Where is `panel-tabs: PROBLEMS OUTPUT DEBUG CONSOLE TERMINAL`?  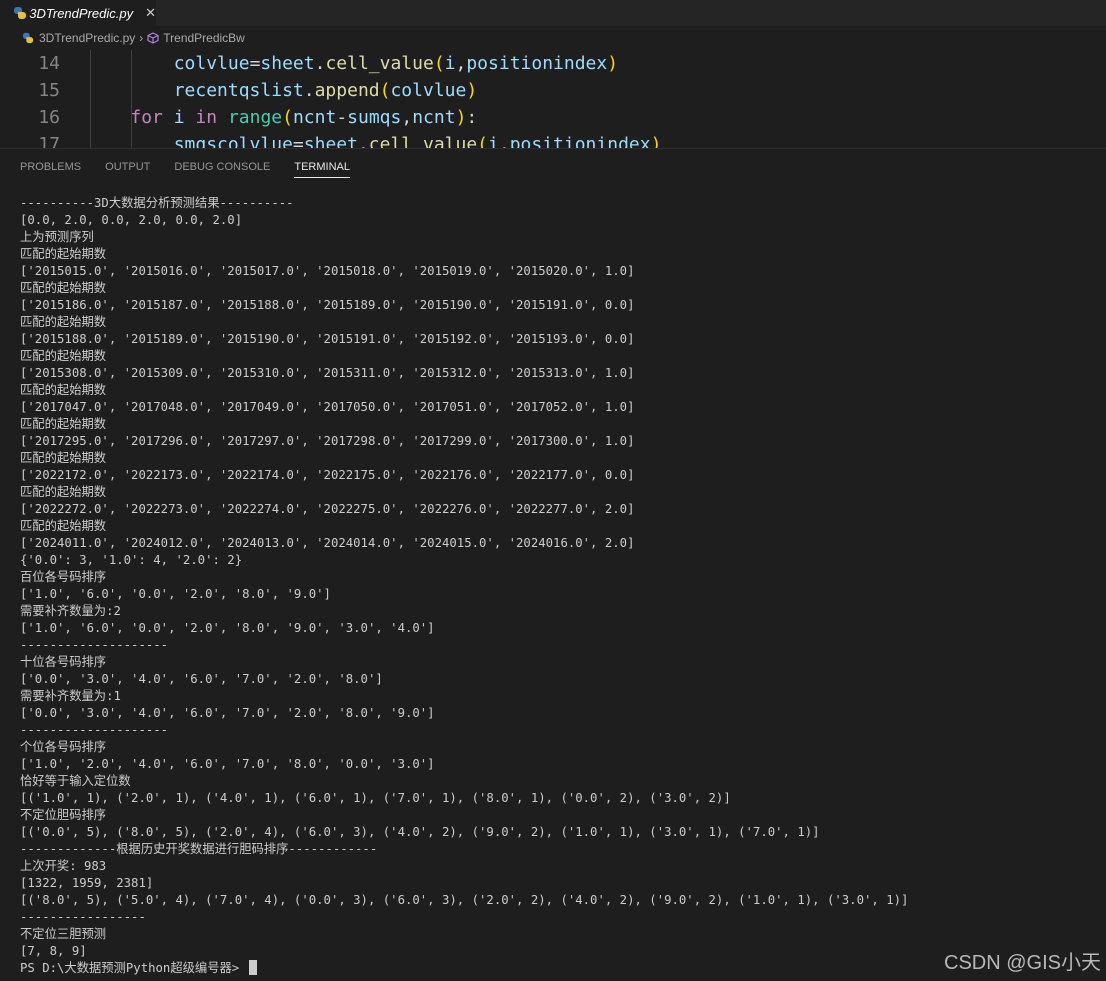
panel-tabs: PROBLEMS OUTPUT DEBUG CONSOLE TERMINAL is located at coordinates (197, 169).